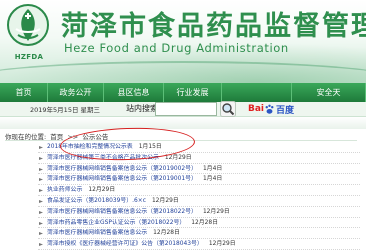 The height and width of the screenshot is (250, 366). I want to click on nav-item-1: 政务公开, so click(76, 92).